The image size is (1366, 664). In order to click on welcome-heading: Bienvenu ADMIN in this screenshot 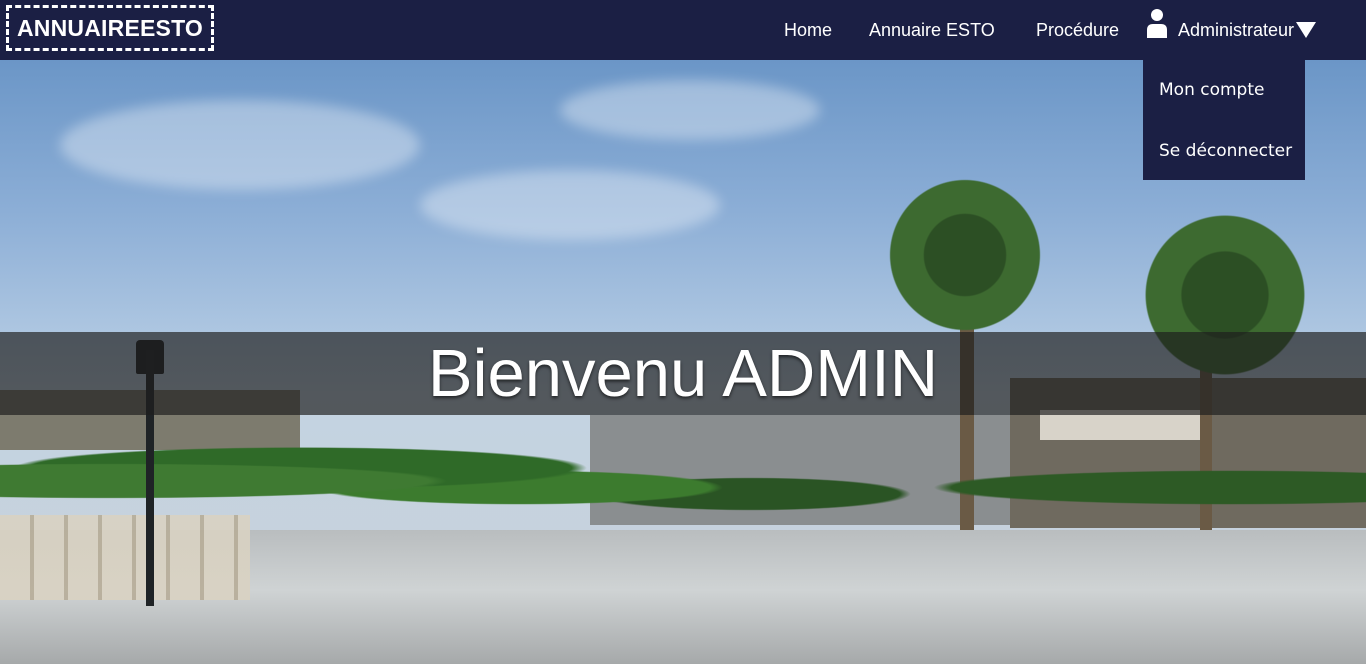, I will do `click(683, 373)`.